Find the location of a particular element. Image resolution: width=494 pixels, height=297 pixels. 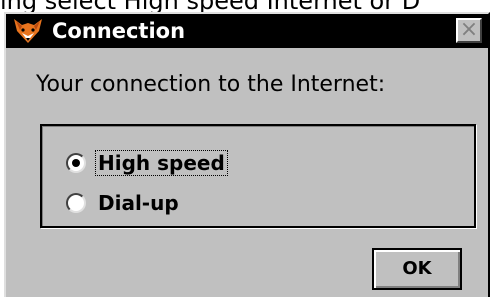

close-icon: × is located at coordinates (469, 29).